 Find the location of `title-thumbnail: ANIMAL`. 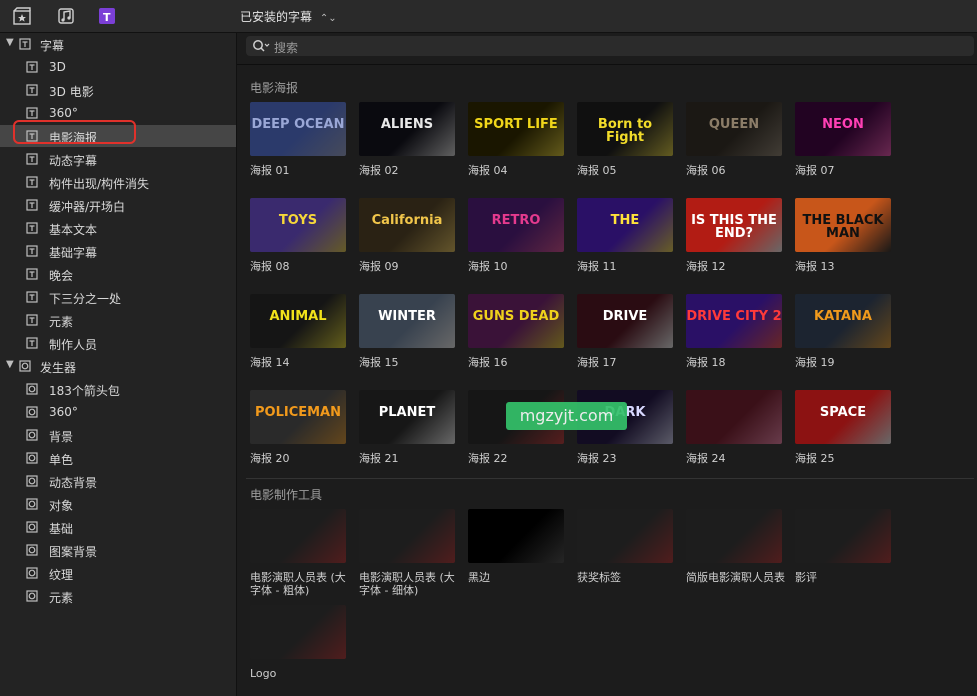

title-thumbnail: ANIMAL is located at coordinates (298, 321).